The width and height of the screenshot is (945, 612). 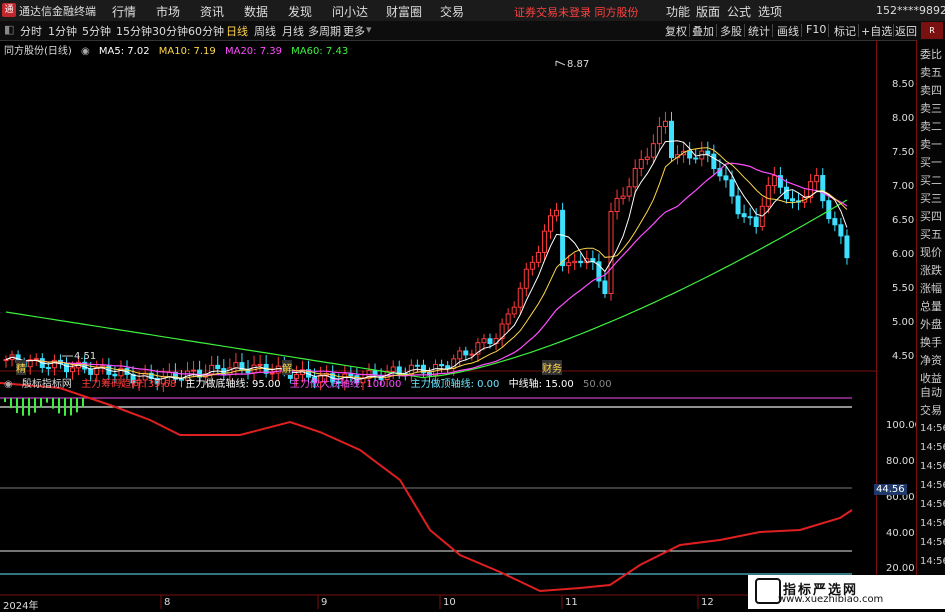 What do you see at coordinates (265, 31) in the screenshot?
I see `tab-weekly: 周线` at bounding box center [265, 31].